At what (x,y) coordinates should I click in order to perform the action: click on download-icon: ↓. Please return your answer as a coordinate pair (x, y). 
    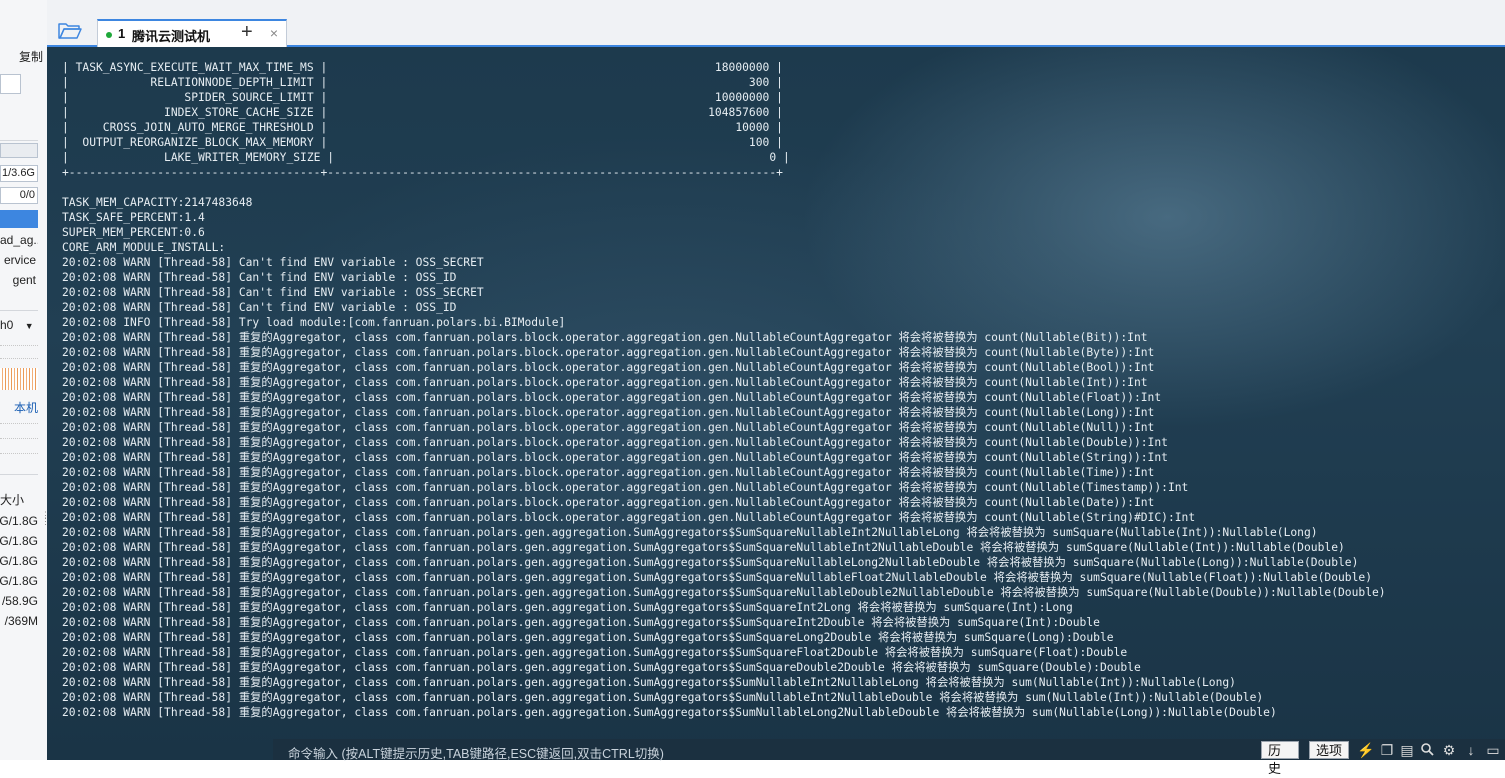
    Looking at the image, I should click on (1471, 750).